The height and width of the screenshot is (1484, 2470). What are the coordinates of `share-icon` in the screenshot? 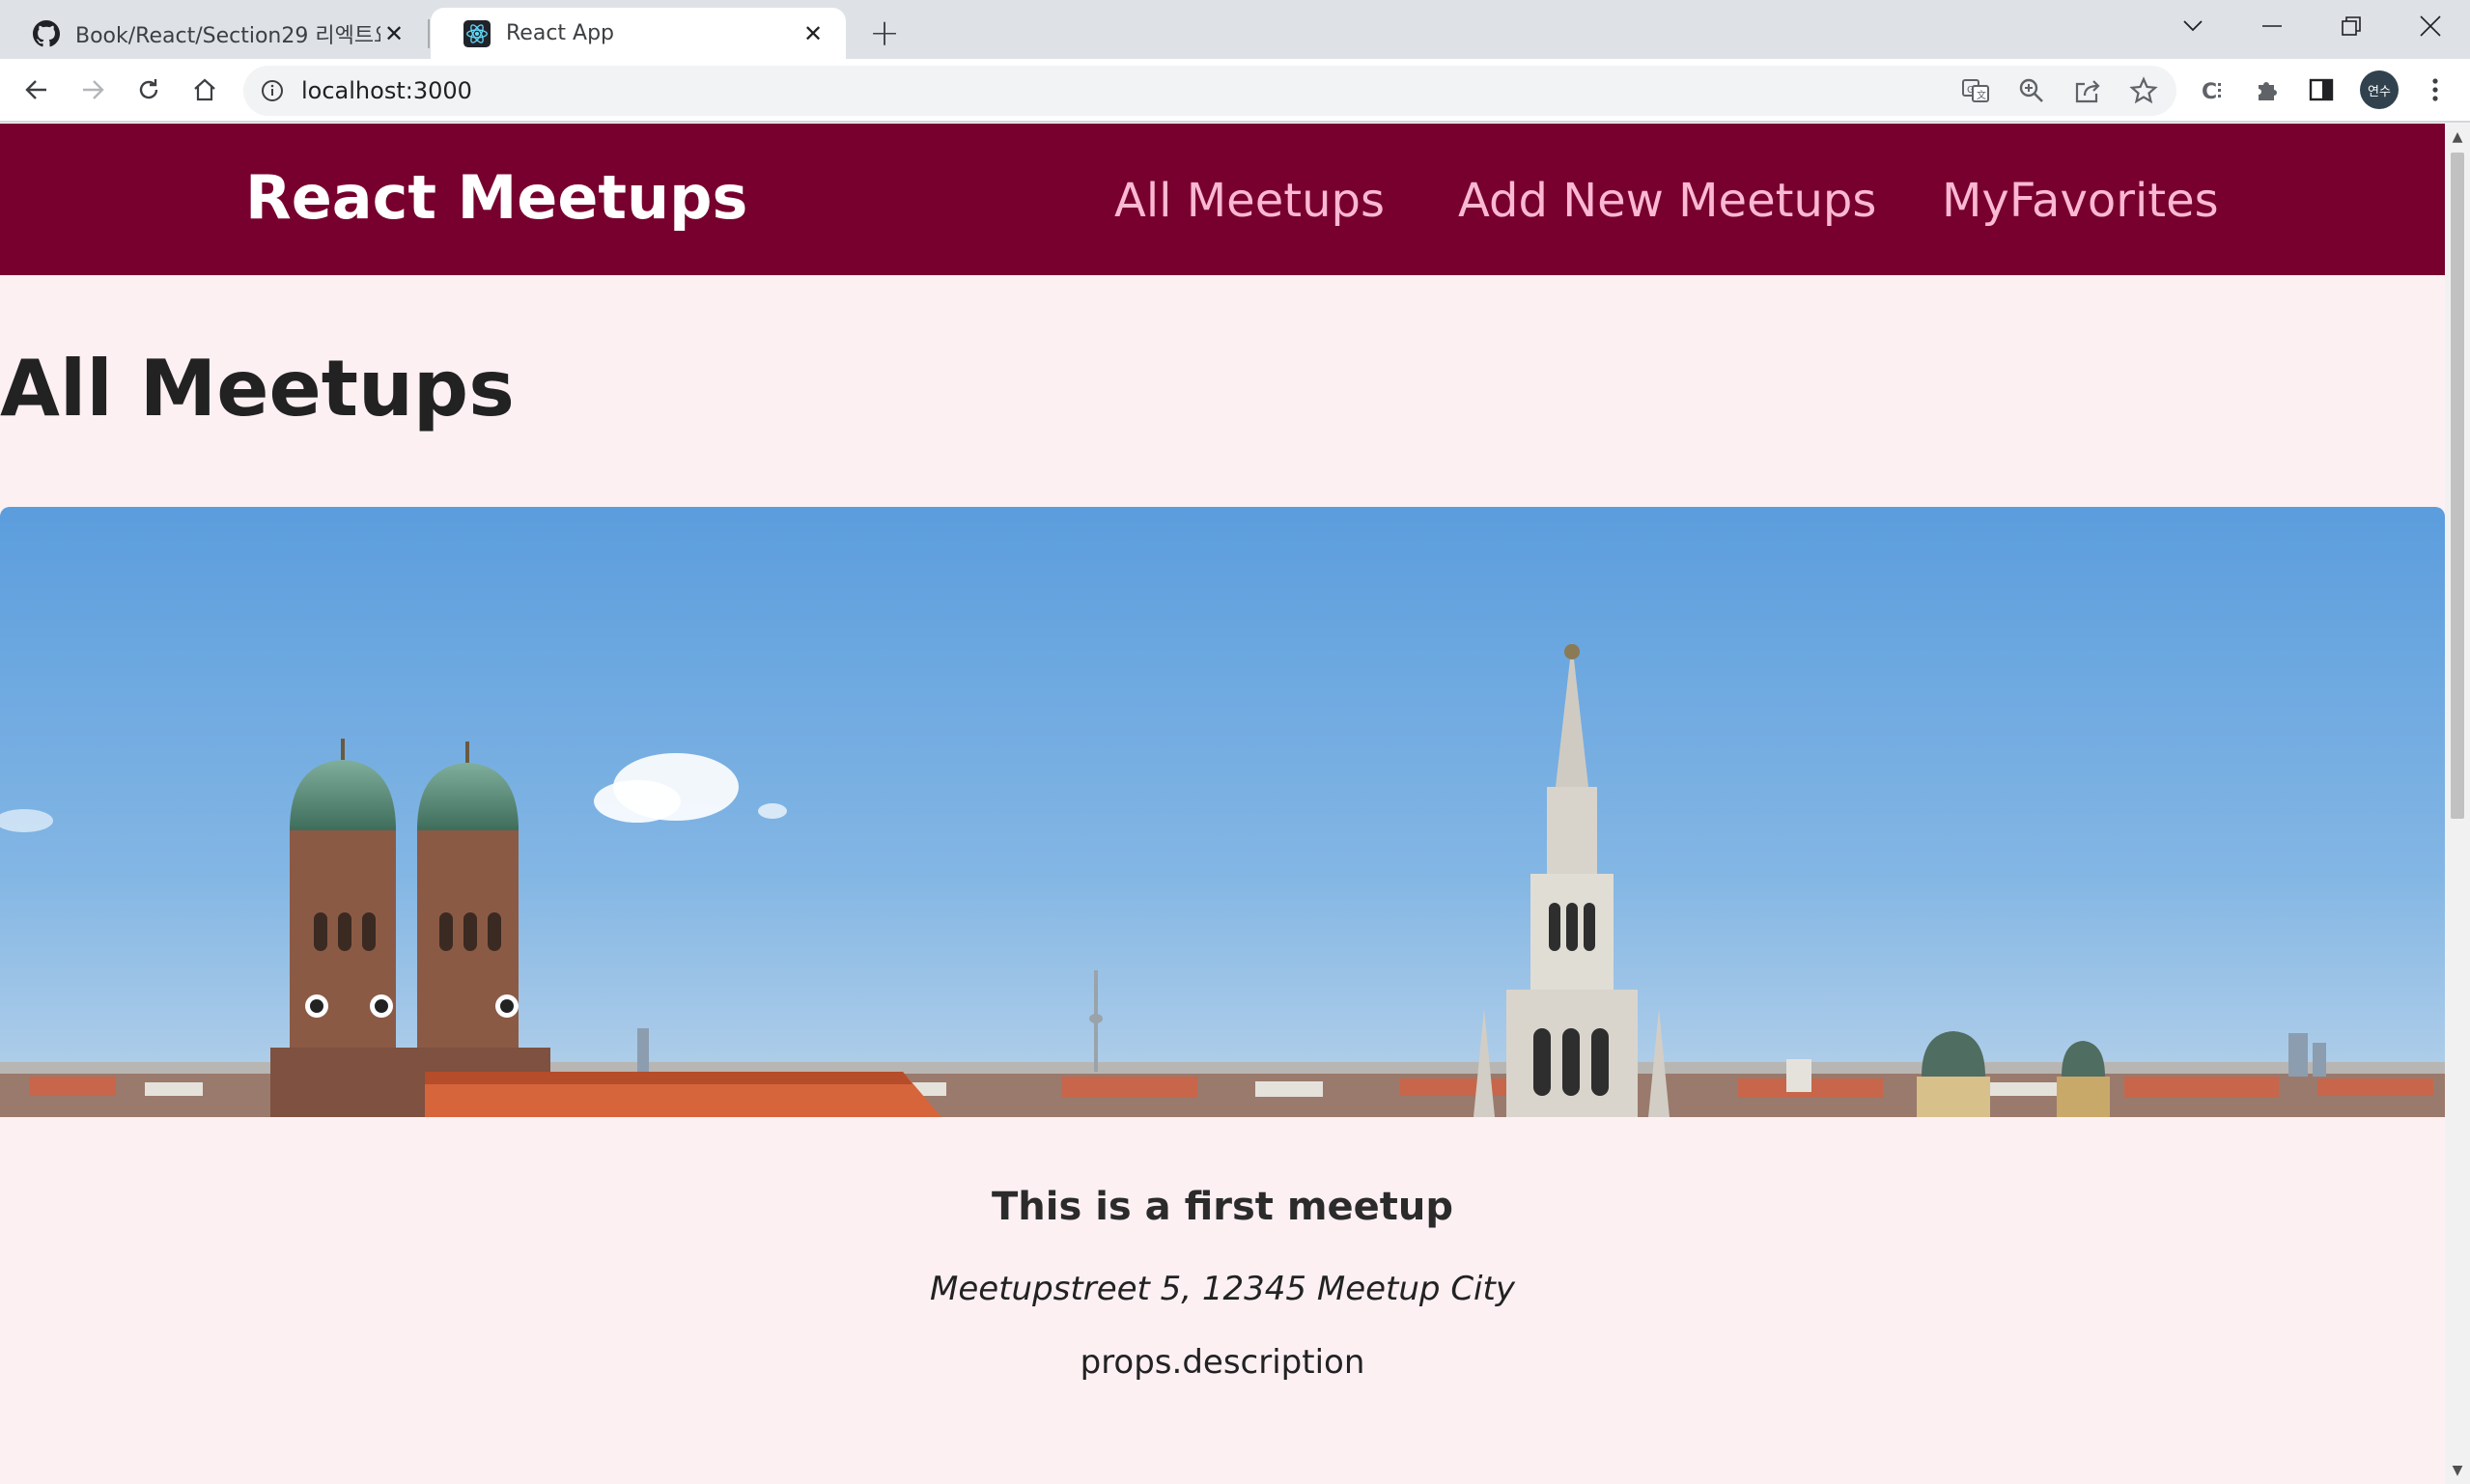 It's located at (2087, 91).